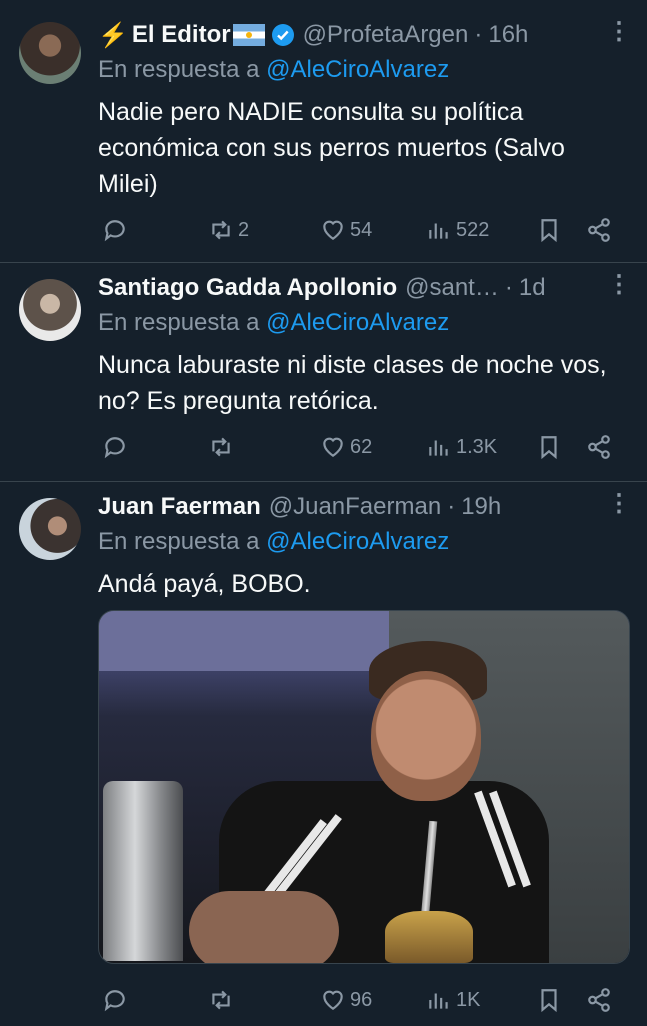 This screenshot has height=1026, width=647. What do you see at coordinates (282, 35) in the screenshot?
I see `verified-badge-icon` at bounding box center [282, 35].